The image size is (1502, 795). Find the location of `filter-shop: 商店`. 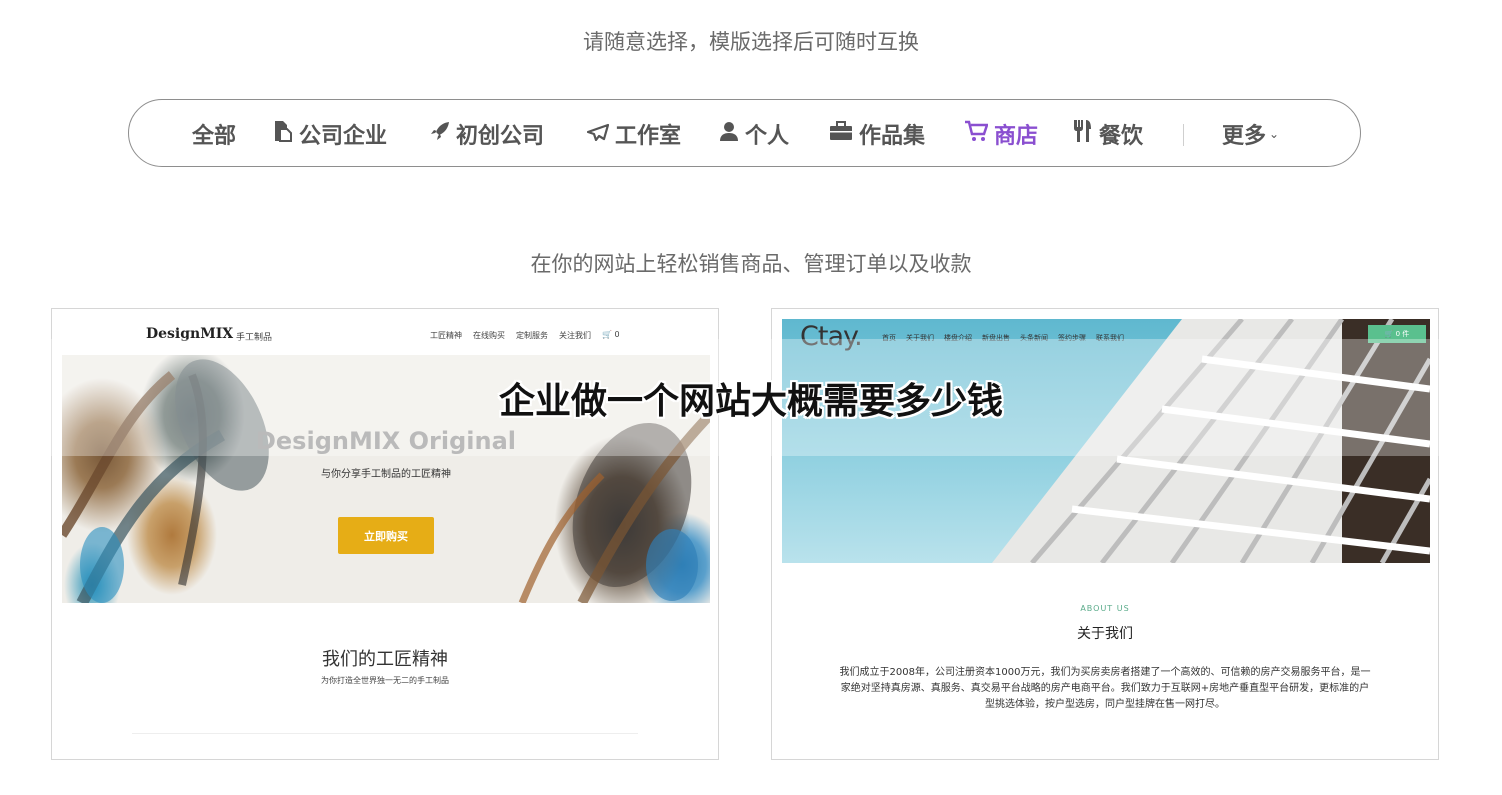

filter-shop: 商店 is located at coordinates (1001, 134).